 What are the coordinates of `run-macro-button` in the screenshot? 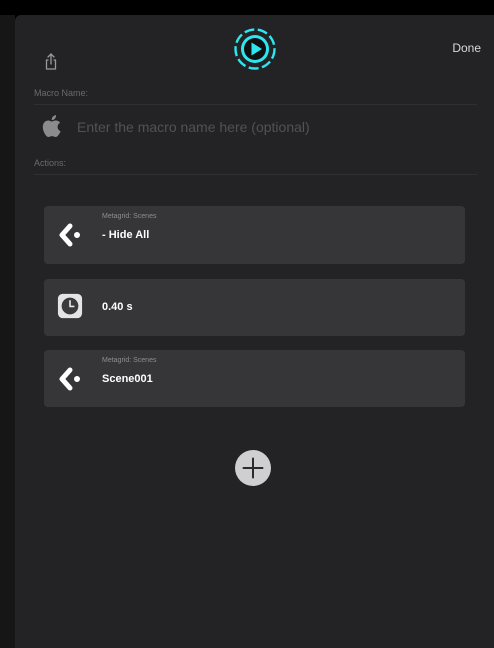 It's located at (255, 49).